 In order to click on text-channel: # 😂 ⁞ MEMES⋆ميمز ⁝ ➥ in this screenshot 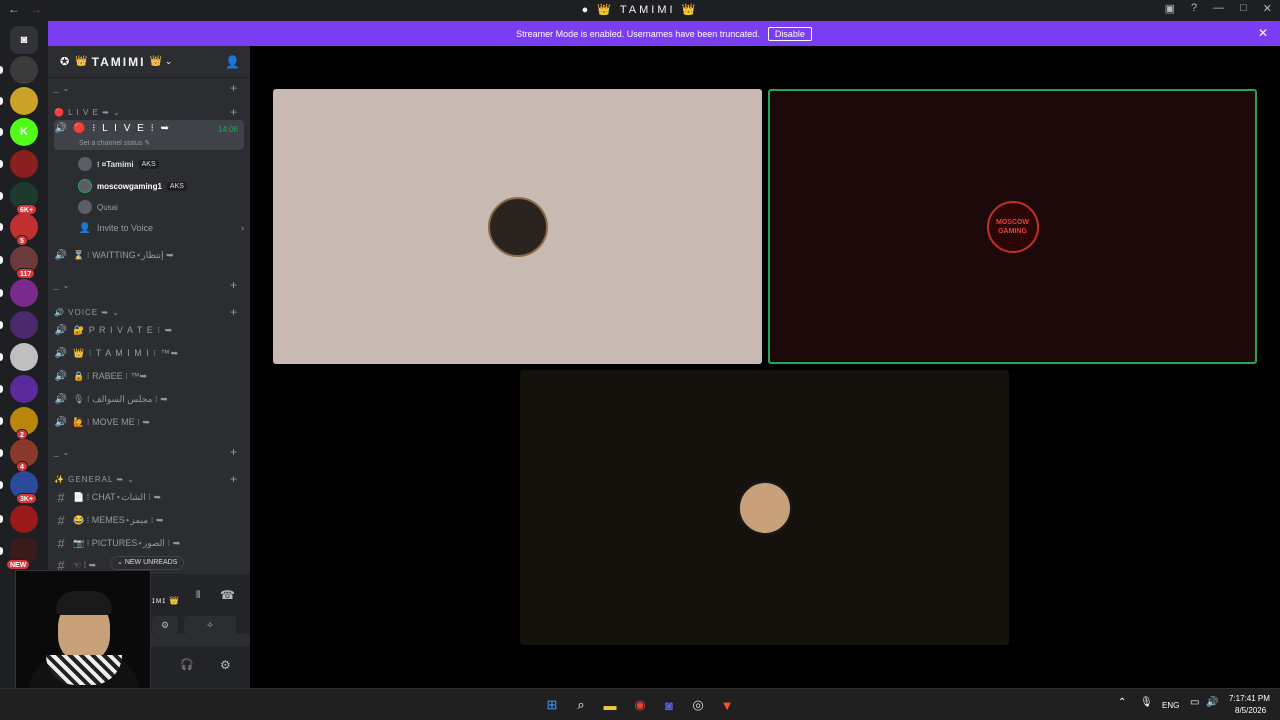, I will do `click(149, 520)`.